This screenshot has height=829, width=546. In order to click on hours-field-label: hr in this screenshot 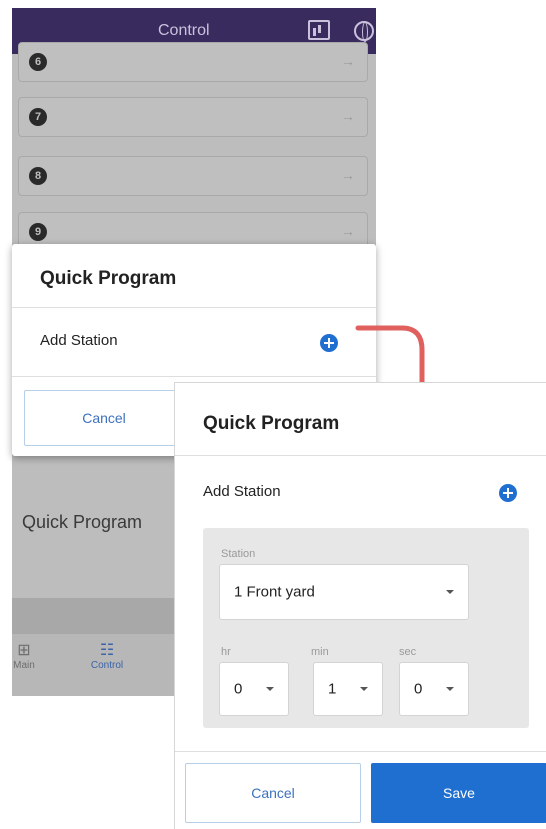, I will do `click(226, 652)`.